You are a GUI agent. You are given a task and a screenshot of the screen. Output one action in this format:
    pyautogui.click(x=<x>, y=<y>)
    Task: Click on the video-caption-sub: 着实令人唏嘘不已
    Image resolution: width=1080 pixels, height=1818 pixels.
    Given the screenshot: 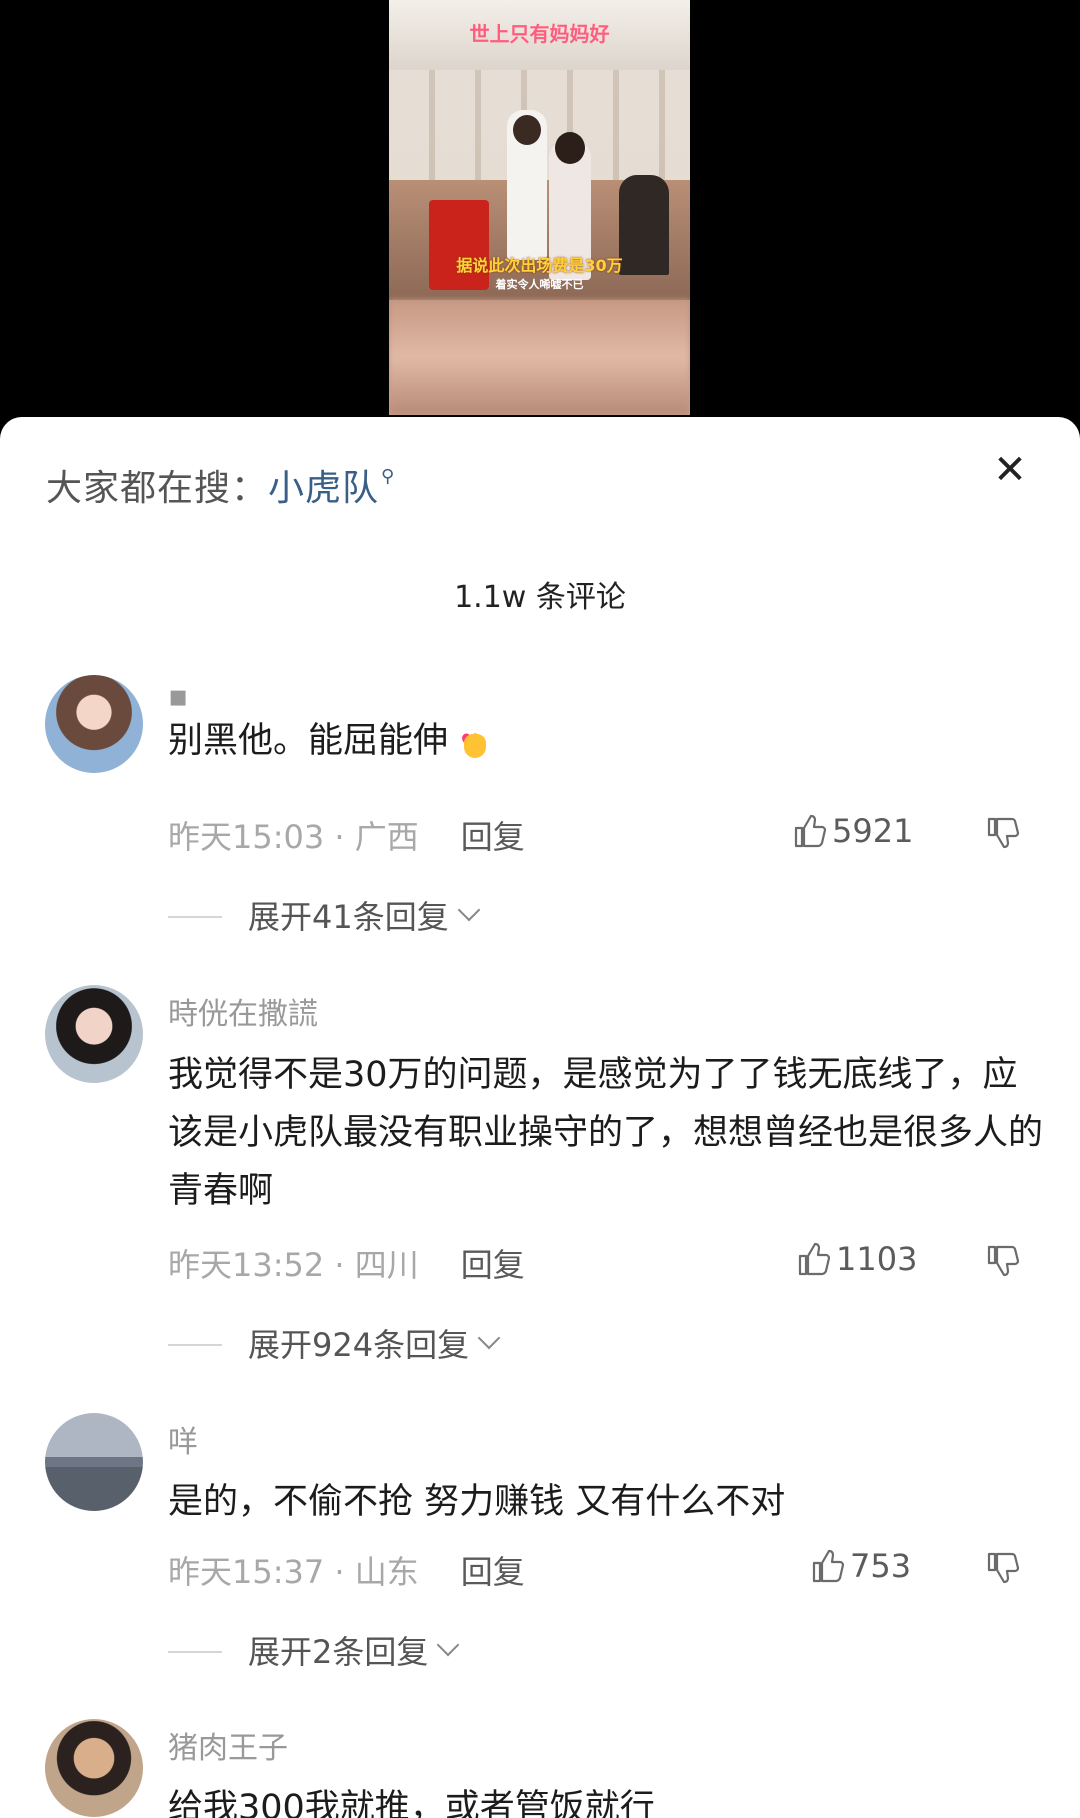 What is the action you would take?
    pyautogui.click(x=539, y=284)
    